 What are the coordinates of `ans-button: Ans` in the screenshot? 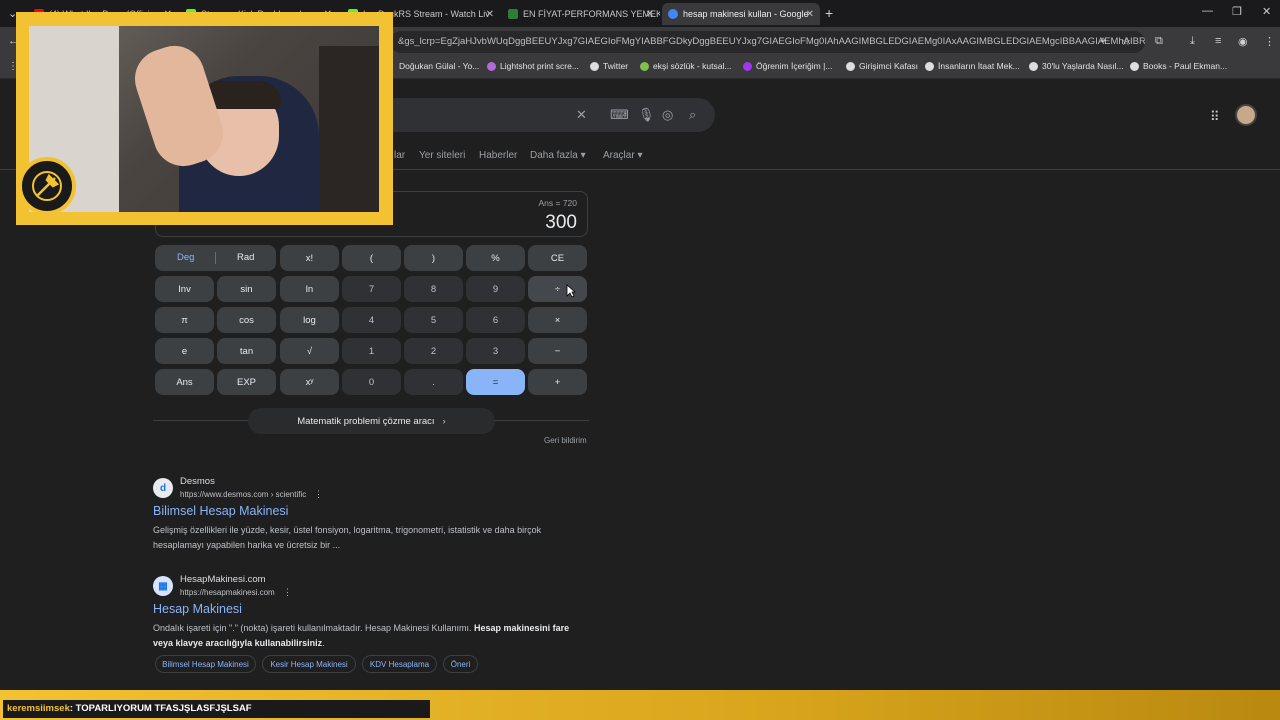 It's located at (184, 382).